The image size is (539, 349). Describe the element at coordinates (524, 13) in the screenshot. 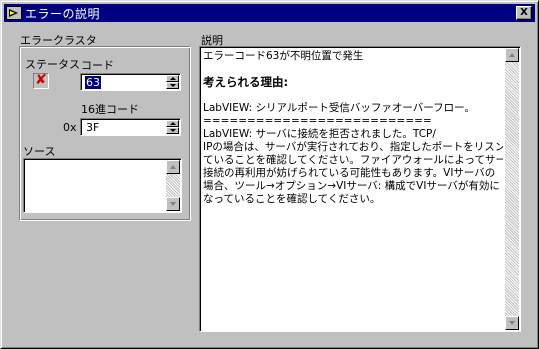

I see `close-button: X` at that location.